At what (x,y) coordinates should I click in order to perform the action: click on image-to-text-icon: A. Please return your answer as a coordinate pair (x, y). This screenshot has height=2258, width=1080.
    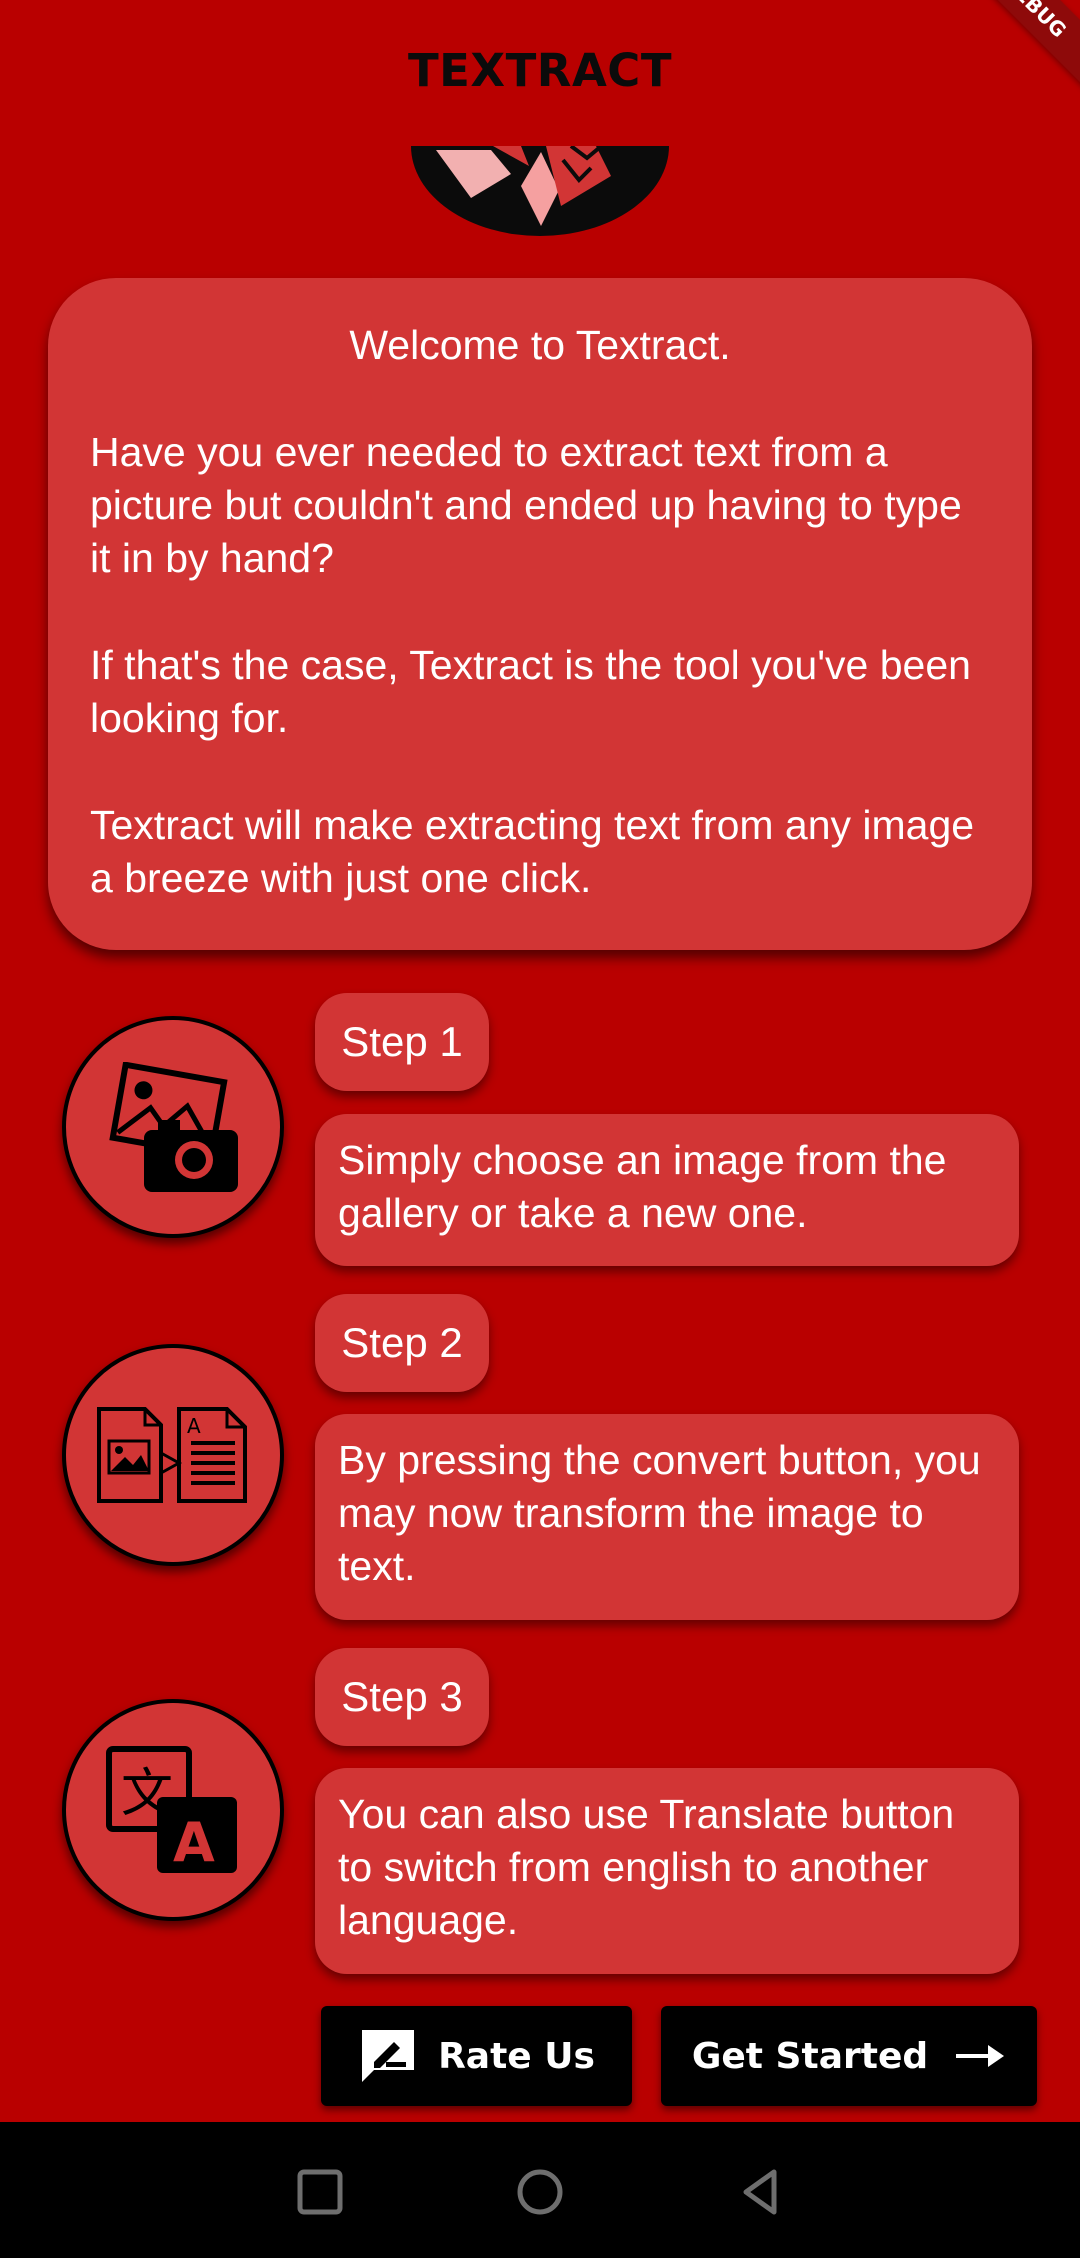
    Looking at the image, I should click on (172, 1455).